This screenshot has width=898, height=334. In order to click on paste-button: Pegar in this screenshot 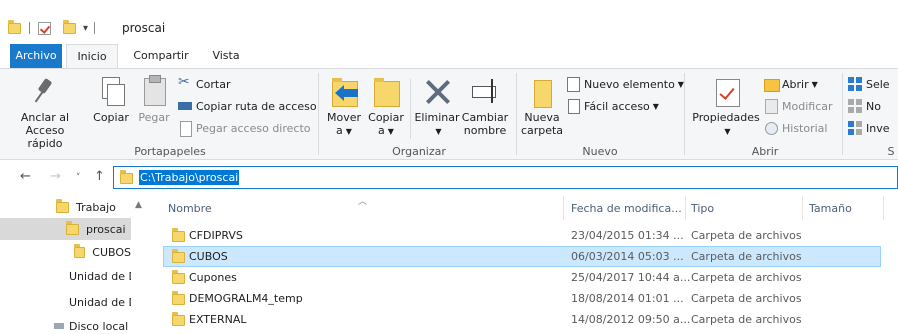, I will do `click(154, 98)`.